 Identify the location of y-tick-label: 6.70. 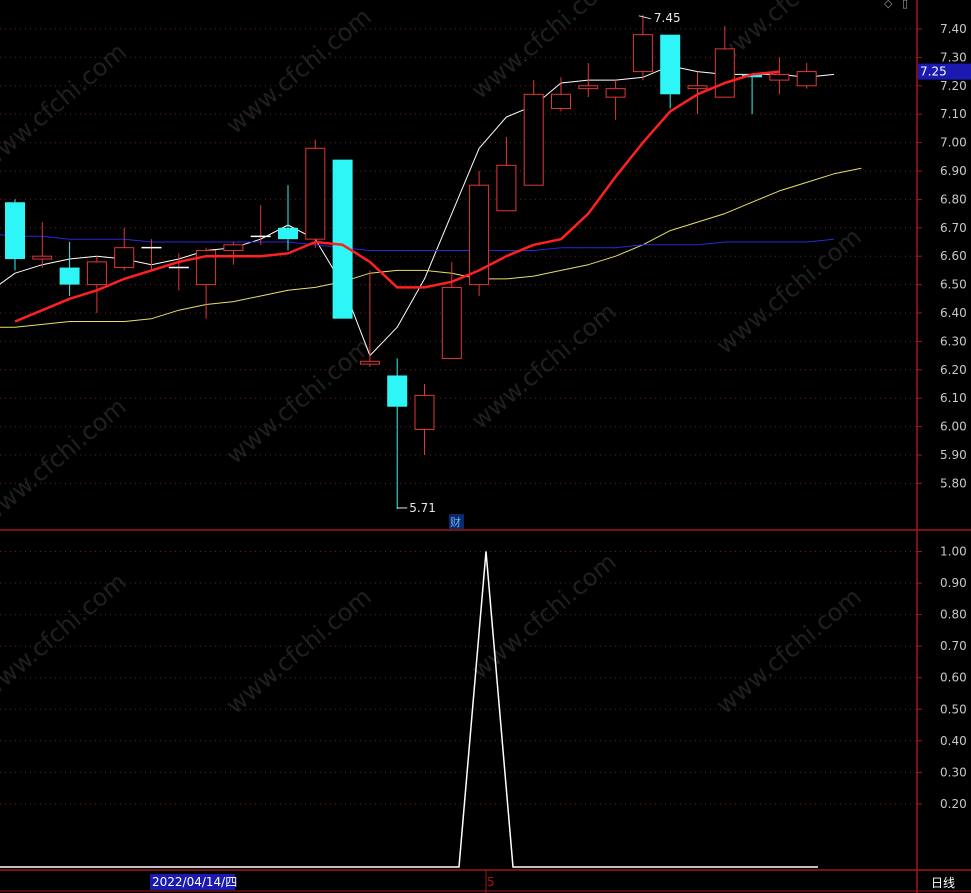
(953, 228).